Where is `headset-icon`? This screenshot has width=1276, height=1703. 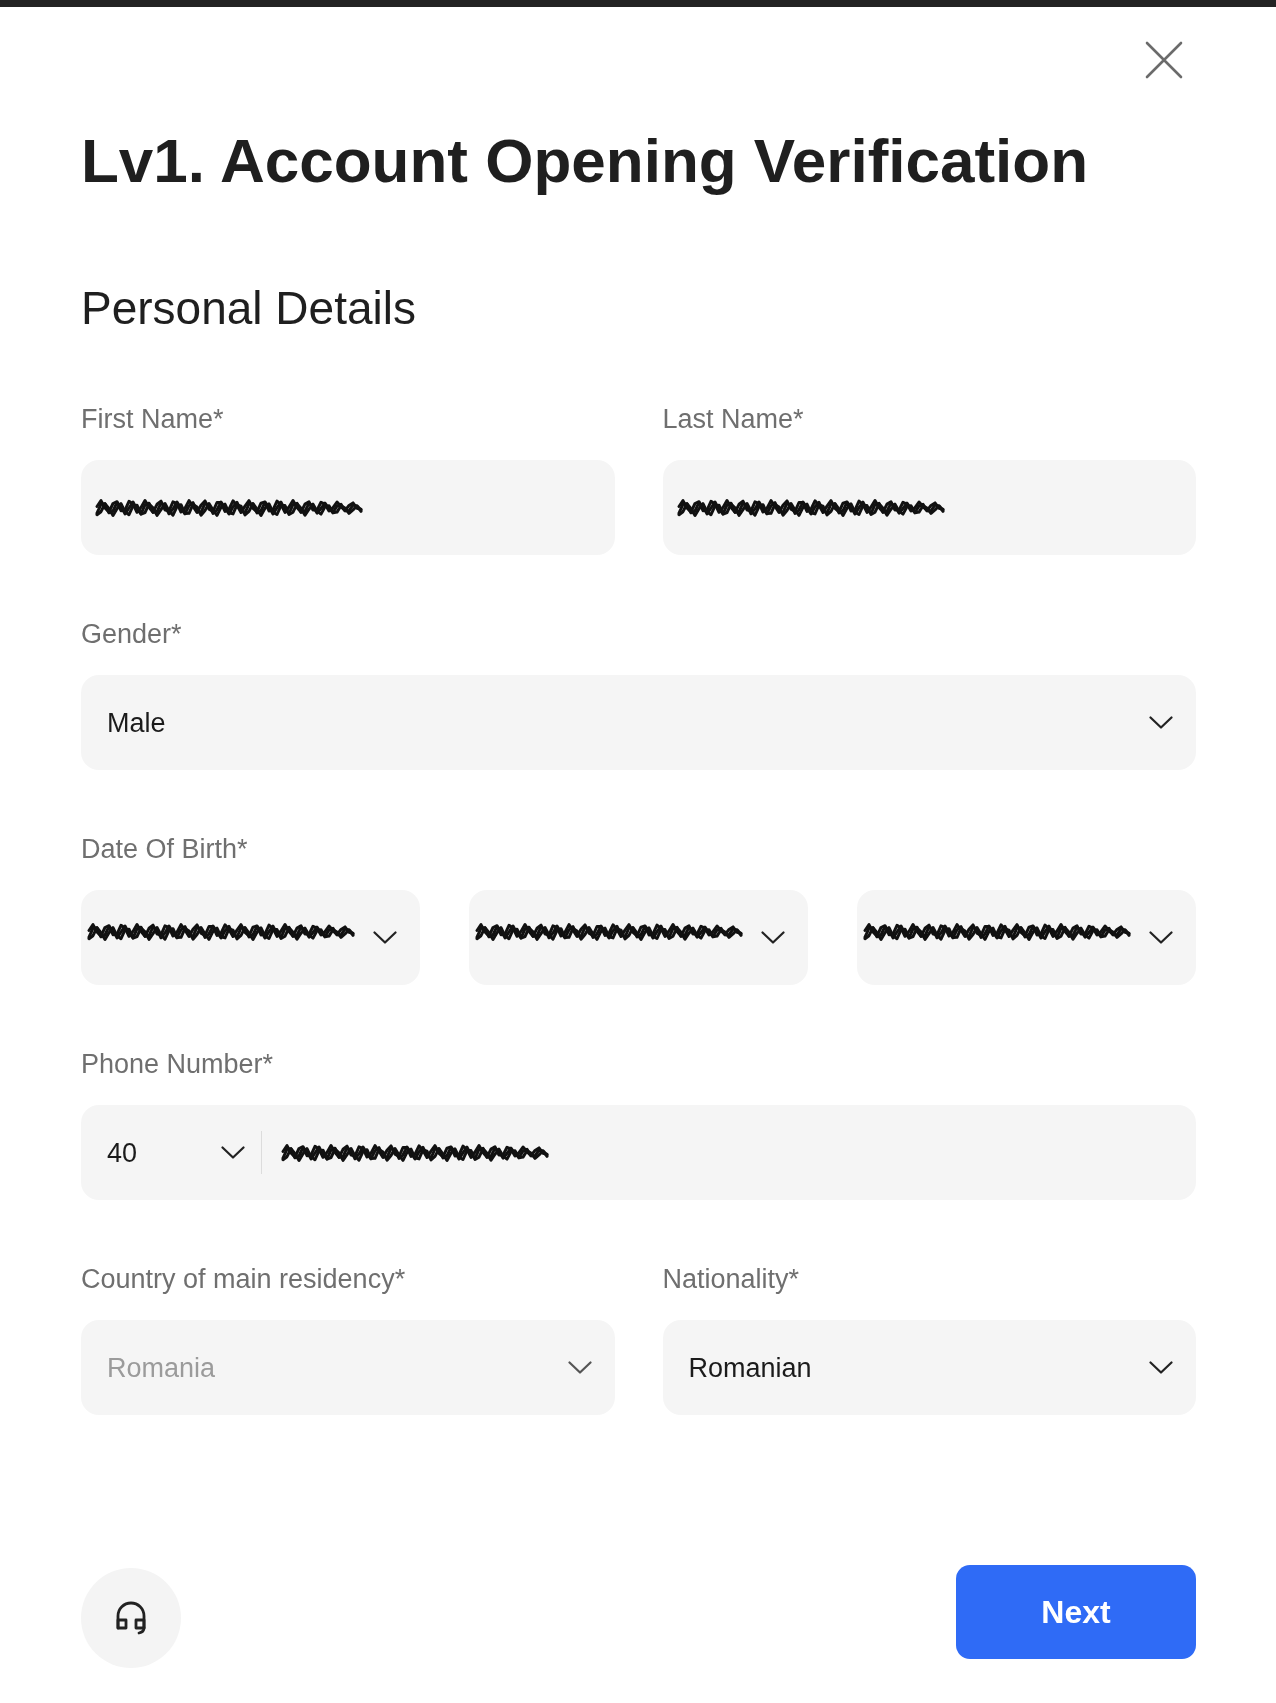 headset-icon is located at coordinates (131, 1618).